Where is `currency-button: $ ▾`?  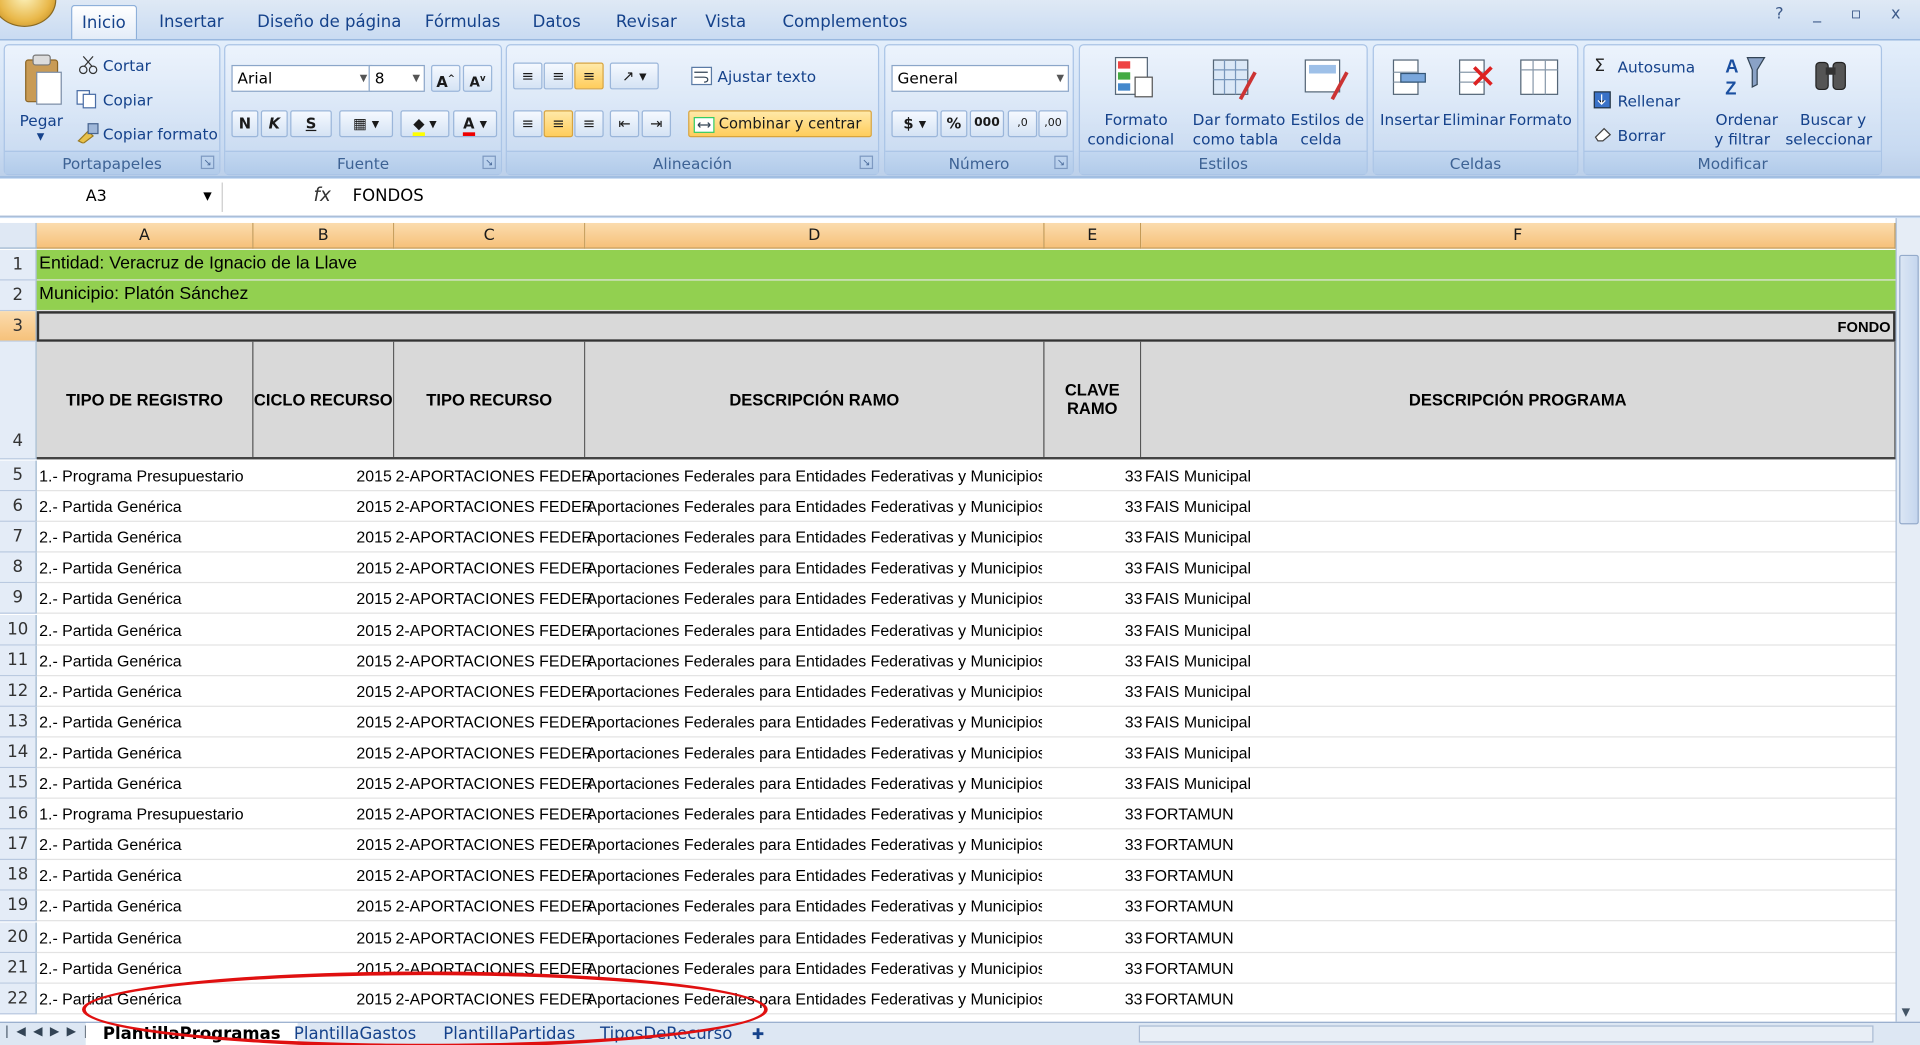 currency-button: $ ▾ is located at coordinates (914, 124).